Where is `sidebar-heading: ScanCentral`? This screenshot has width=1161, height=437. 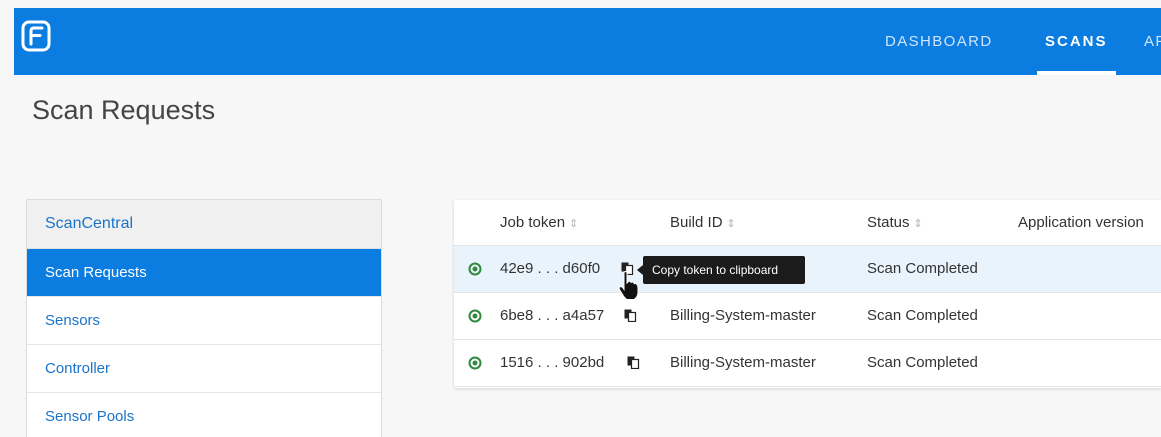 sidebar-heading: ScanCentral is located at coordinates (204, 224).